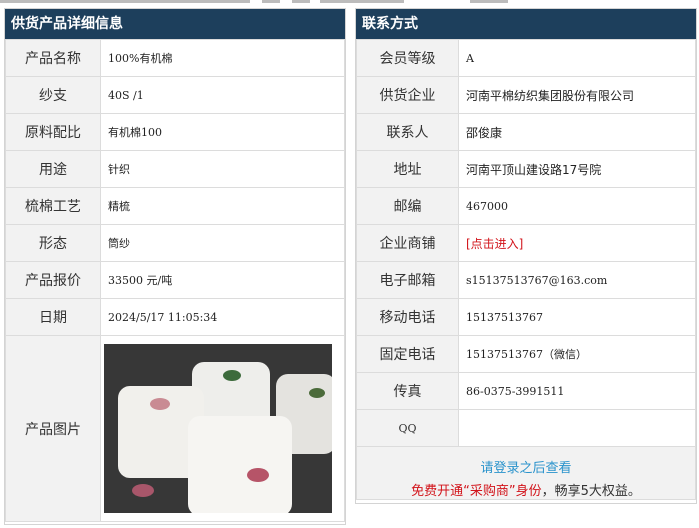  Describe the element at coordinates (53, 95) in the screenshot. I see `row-label: 纱支` at that location.